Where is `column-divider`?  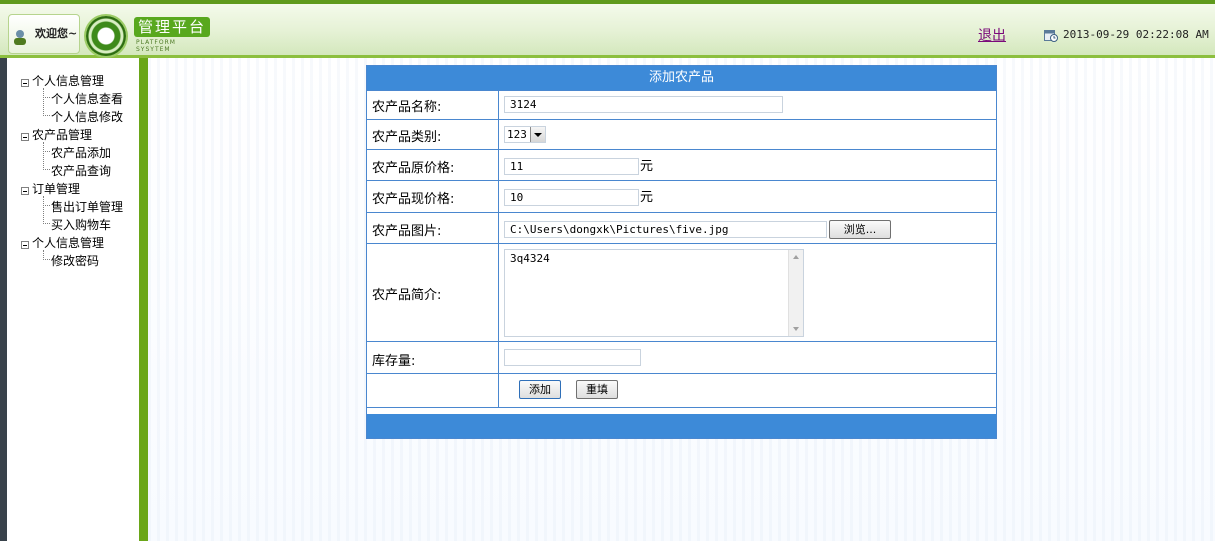
column-divider is located at coordinates (498, 249).